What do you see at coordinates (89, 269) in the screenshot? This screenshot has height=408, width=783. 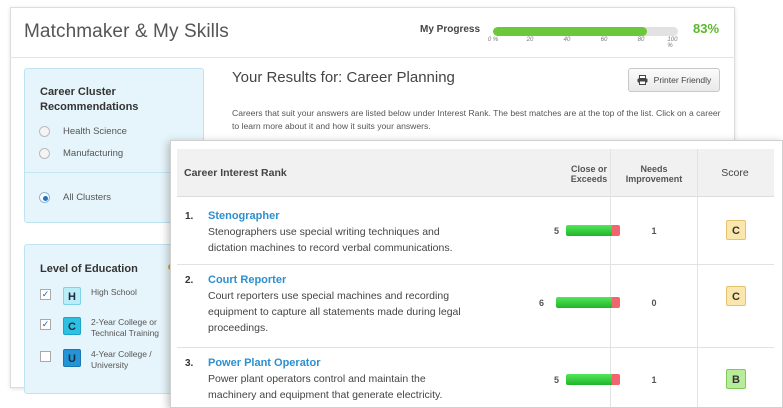 I see `education-panel-title: Level of Education` at bounding box center [89, 269].